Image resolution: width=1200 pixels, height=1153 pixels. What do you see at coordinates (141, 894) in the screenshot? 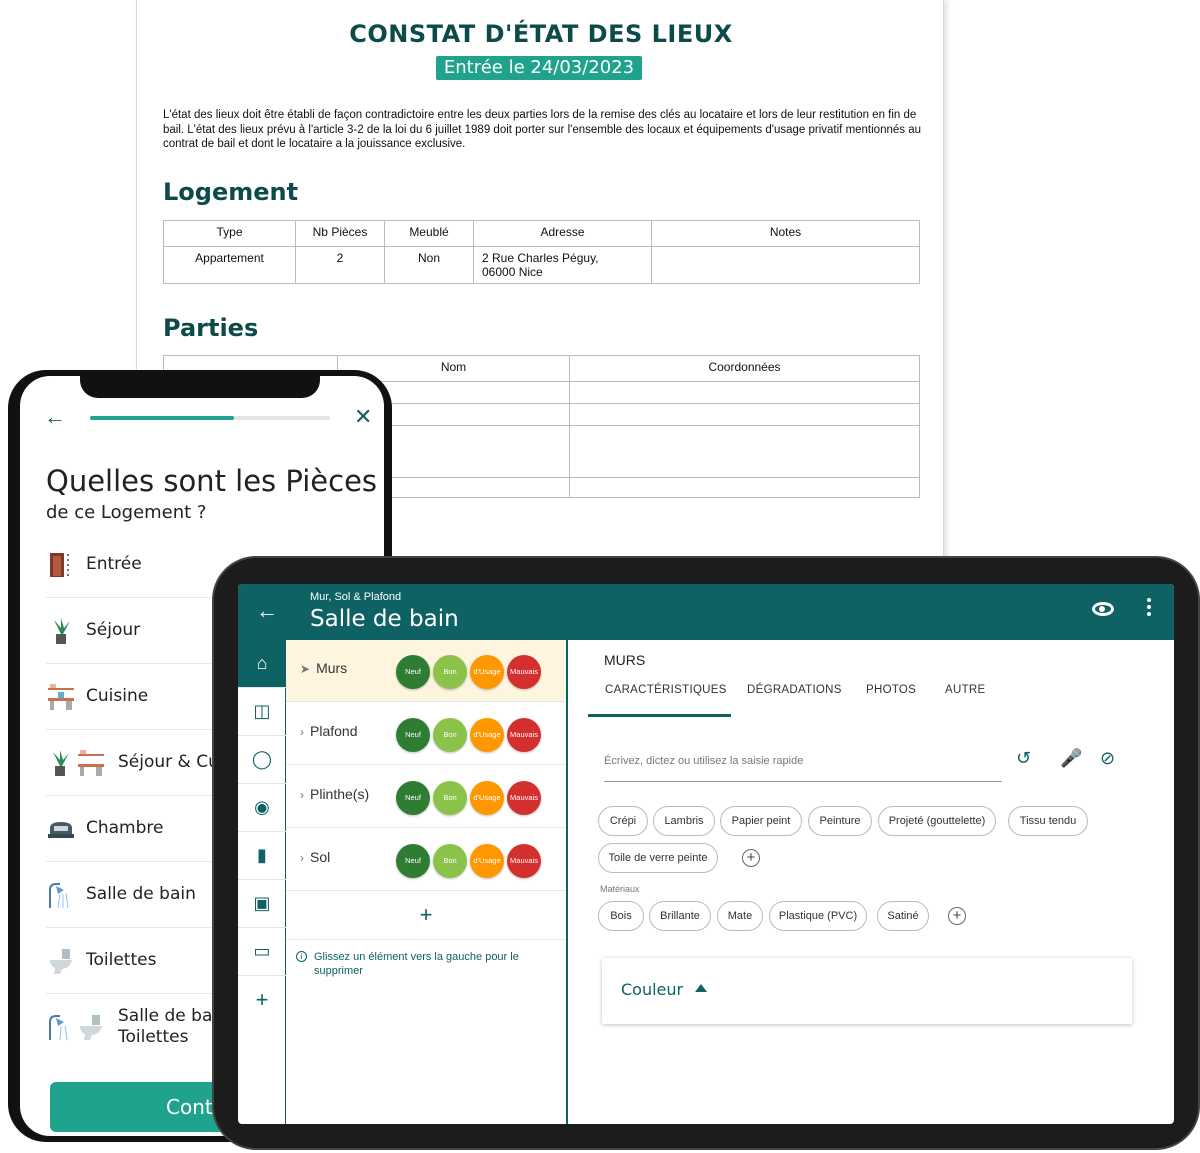
I see `room-label: Salle de bain` at bounding box center [141, 894].